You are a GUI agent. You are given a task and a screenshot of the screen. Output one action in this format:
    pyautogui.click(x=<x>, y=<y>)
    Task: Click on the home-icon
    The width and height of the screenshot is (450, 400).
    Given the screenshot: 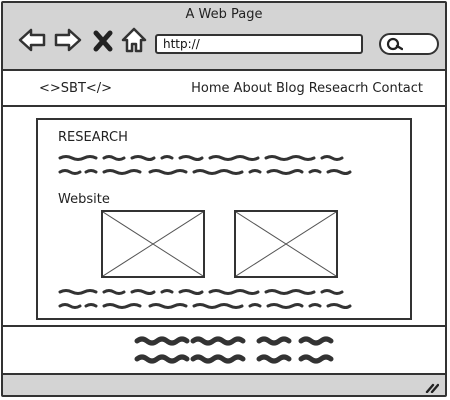 What is the action you would take?
    pyautogui.click(x=134, y=40)
    